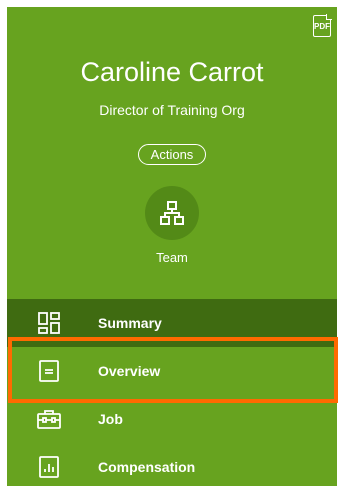 This screenshot has height=486, width=340. Describe the element at coordinates (110, 419) in the screenshot. I see `nav-item-label: Job` at that location.